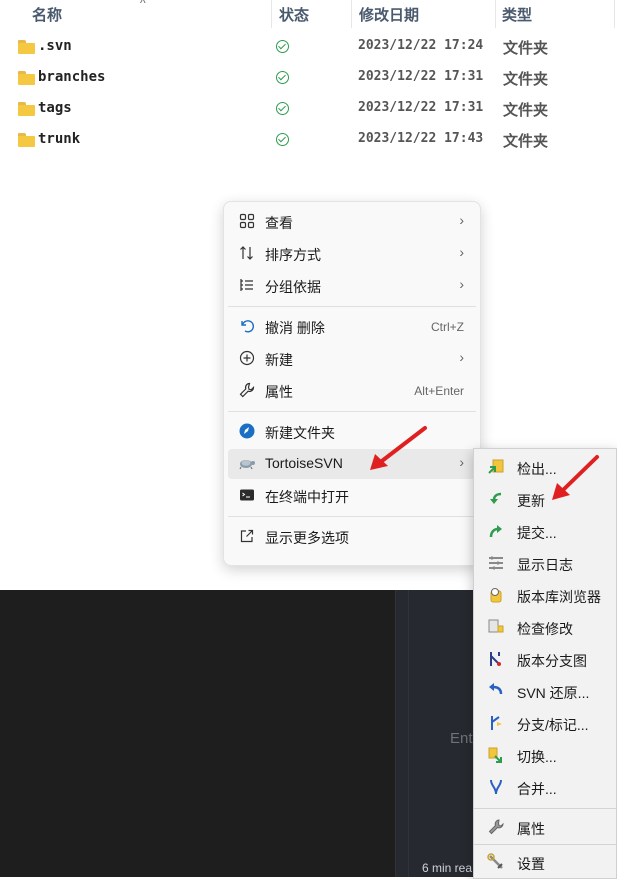 The image size is (617, 879). I want to click on menu-item-sort-by: 排序方式 ›, so click(352, 254).